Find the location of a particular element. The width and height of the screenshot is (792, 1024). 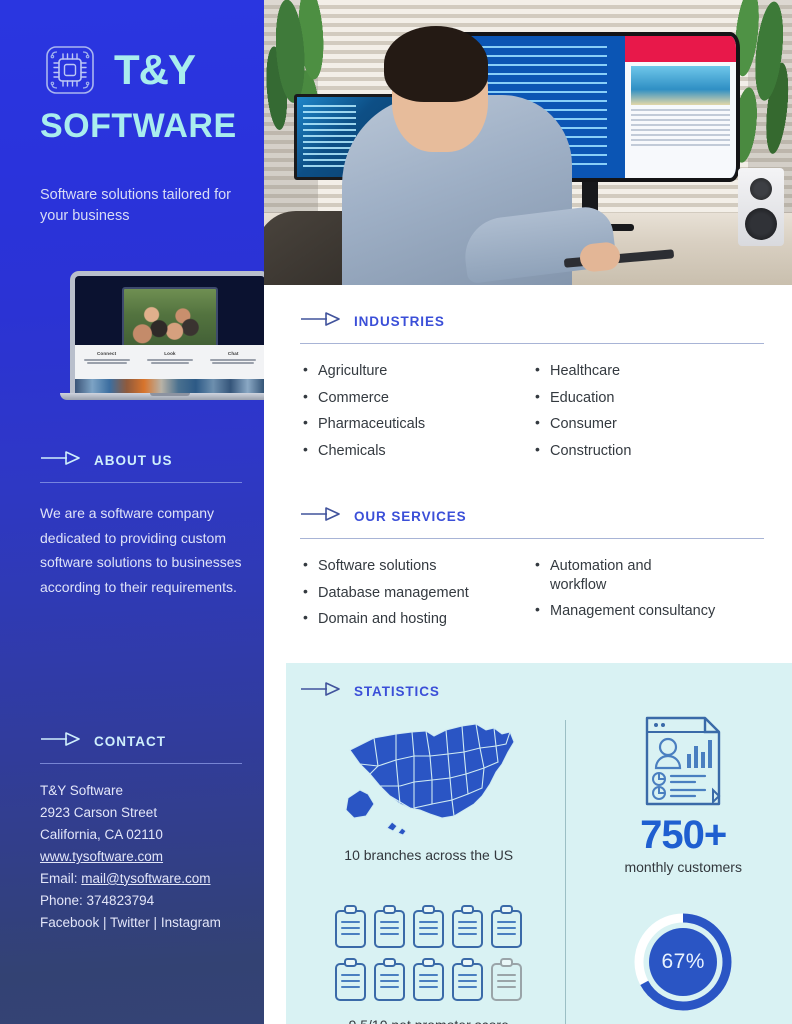

clipboard-icon-partial is located at coordinates (506, 982).